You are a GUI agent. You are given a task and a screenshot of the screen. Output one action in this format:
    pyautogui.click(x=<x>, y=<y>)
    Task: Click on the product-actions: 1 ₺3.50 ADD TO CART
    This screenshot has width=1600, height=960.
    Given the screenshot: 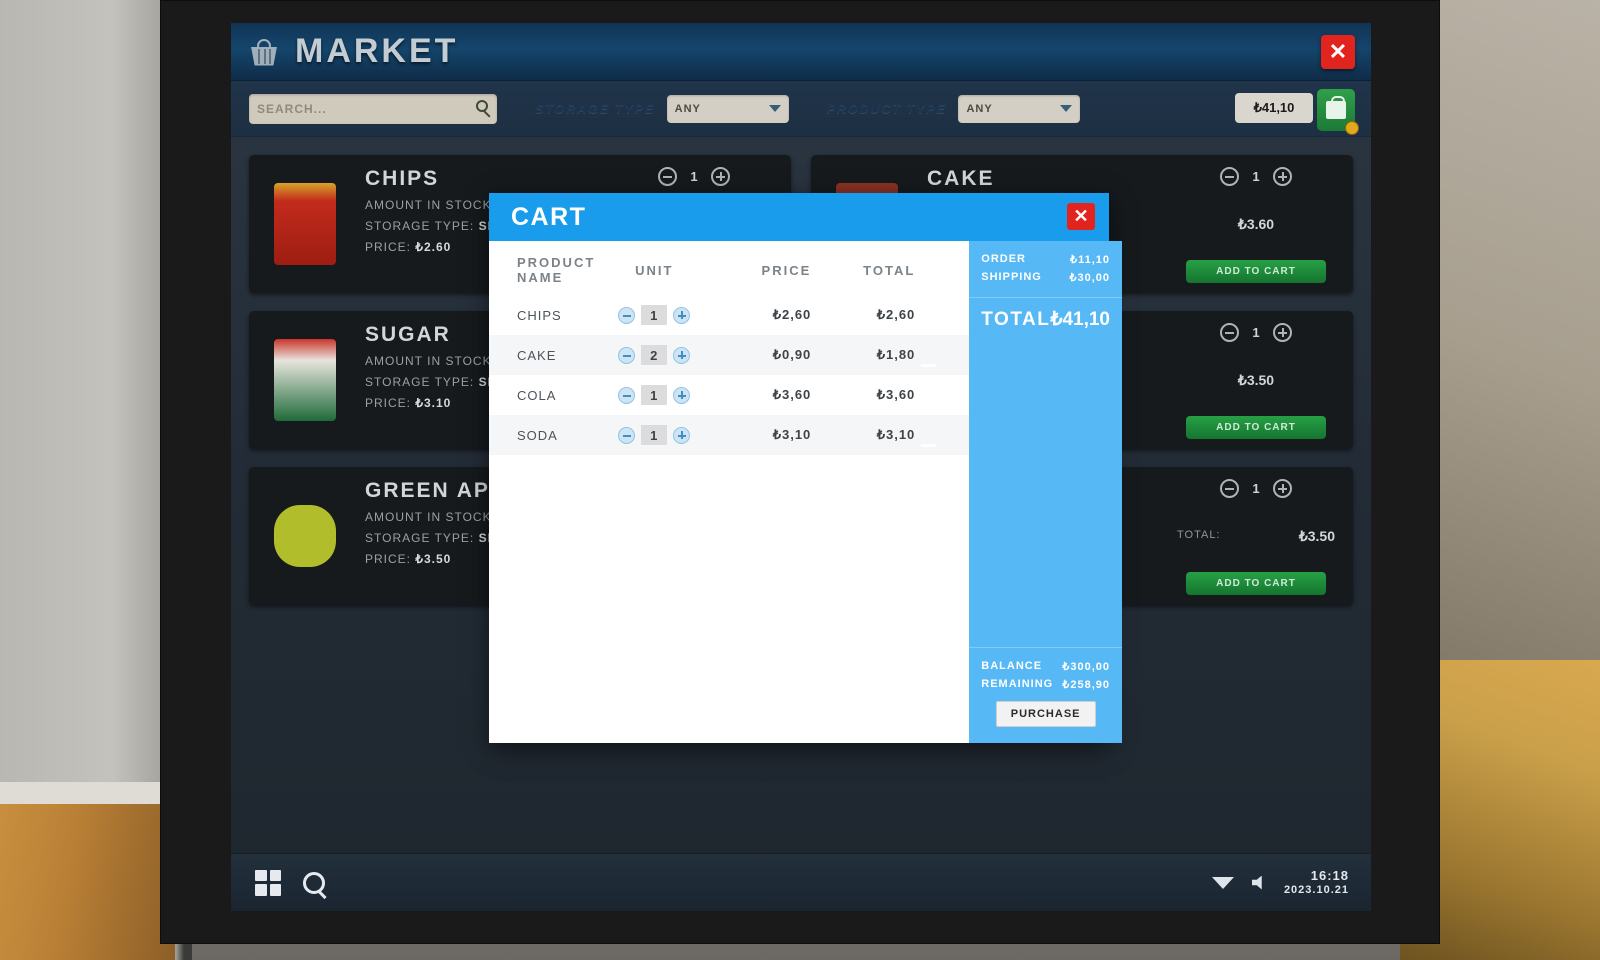 What is the action you would take?
    pyautogui.click(x=1263, y=380)
    